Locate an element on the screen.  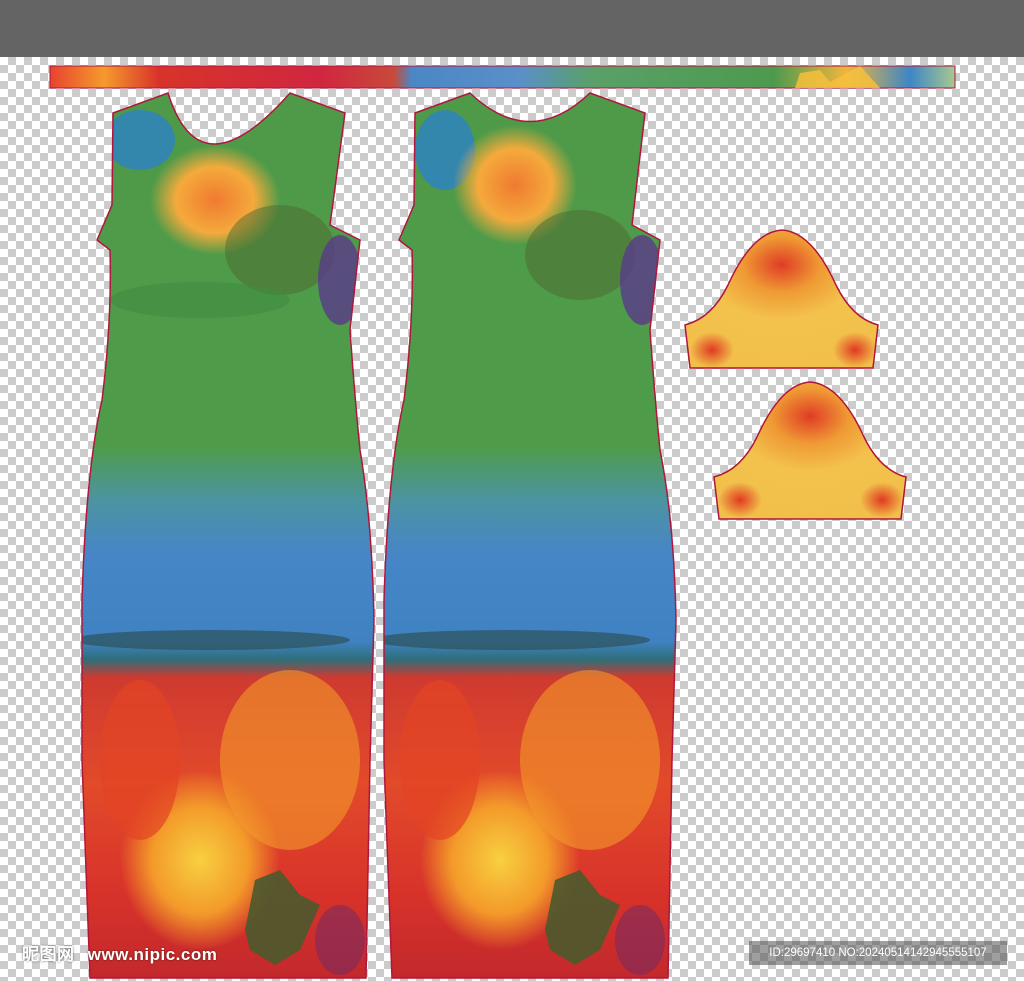
sleeve-piece-bottom is located at coordinates (810, 450).